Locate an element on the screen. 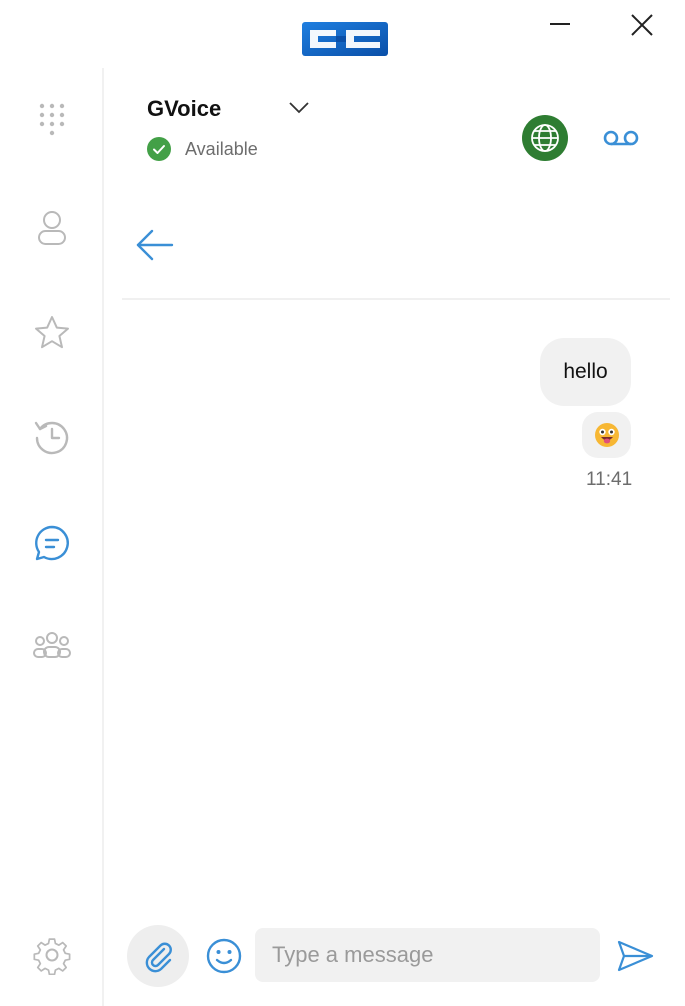  send-icon is located at coordinates (635, 956).